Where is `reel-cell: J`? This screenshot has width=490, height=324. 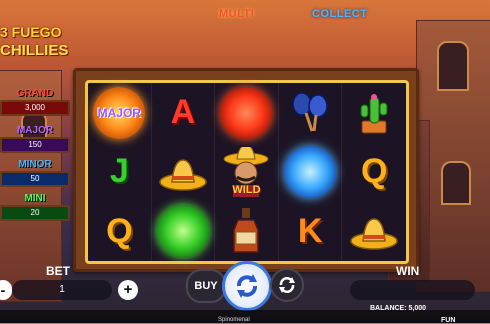 reel-cell: J is located at coordinates (120, 172).